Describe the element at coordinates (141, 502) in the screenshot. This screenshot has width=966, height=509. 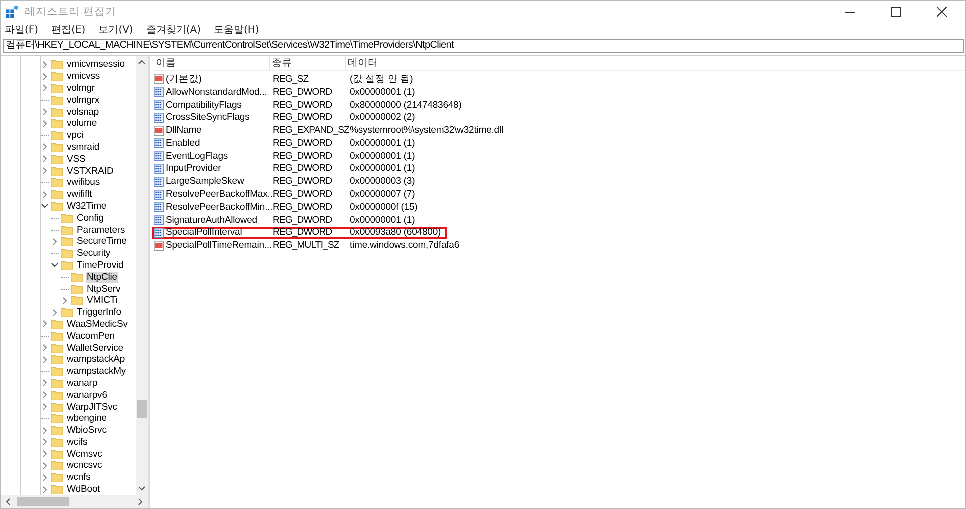
I see `scroll-right-icon` at that location.